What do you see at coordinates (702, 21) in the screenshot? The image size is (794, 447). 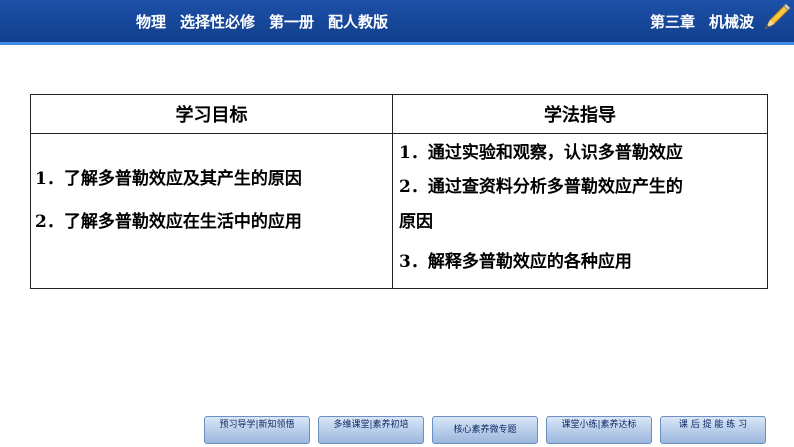 I see `chapter-label: 第三章 机械波` at bounding box center [702, 21].